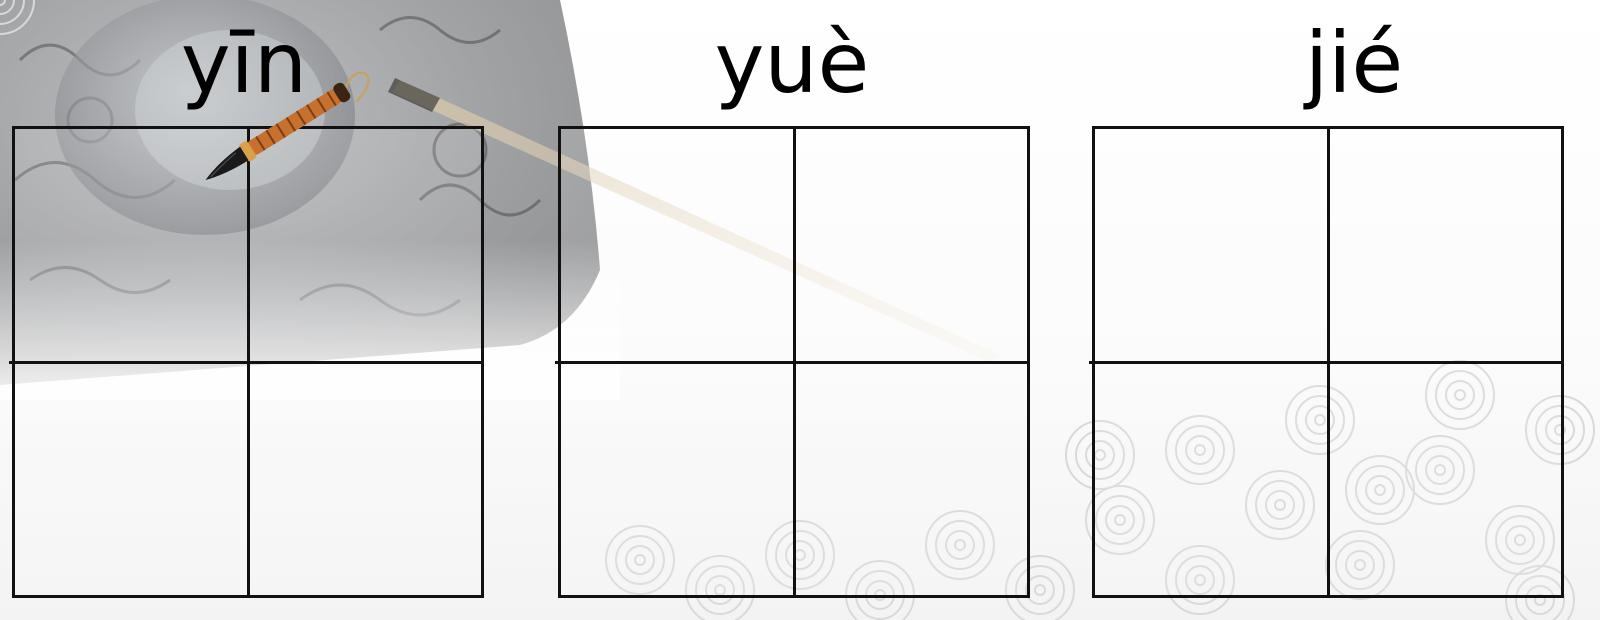 The image size is (1600, 620). I want to click on calligraphy-brush-icon, so click(285, 128).